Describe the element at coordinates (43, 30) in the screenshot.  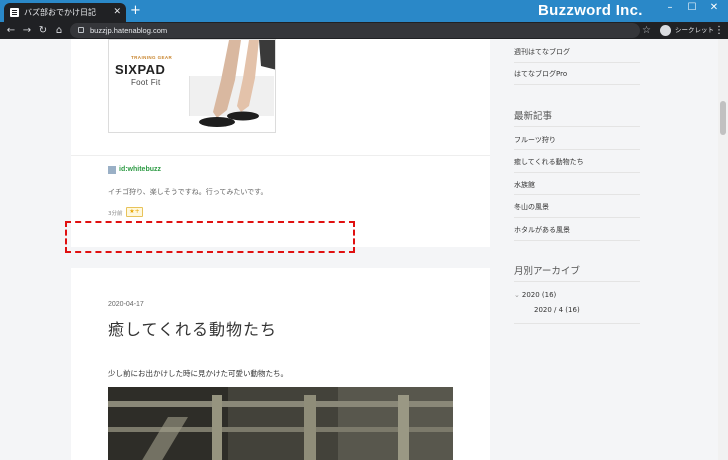
I see `reload-icon: ↻` at that location.